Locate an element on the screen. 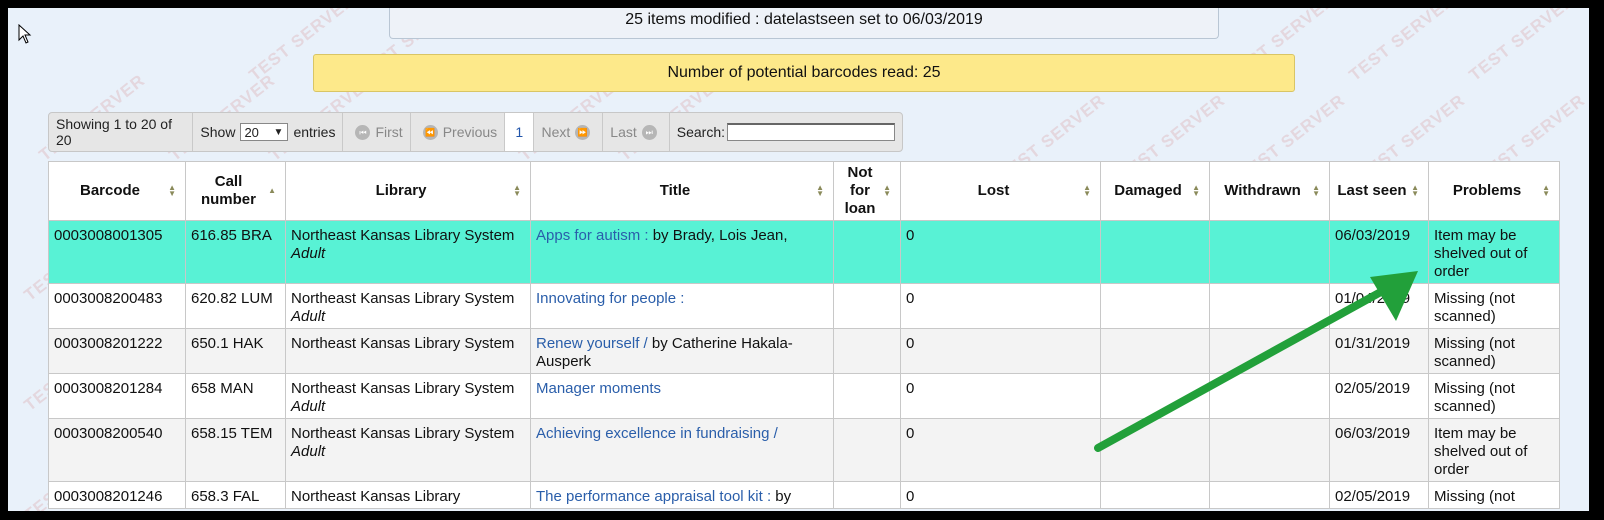 This screenshot has height=520, width=1604. search-control: Search: is located at coordinates (786, 132).